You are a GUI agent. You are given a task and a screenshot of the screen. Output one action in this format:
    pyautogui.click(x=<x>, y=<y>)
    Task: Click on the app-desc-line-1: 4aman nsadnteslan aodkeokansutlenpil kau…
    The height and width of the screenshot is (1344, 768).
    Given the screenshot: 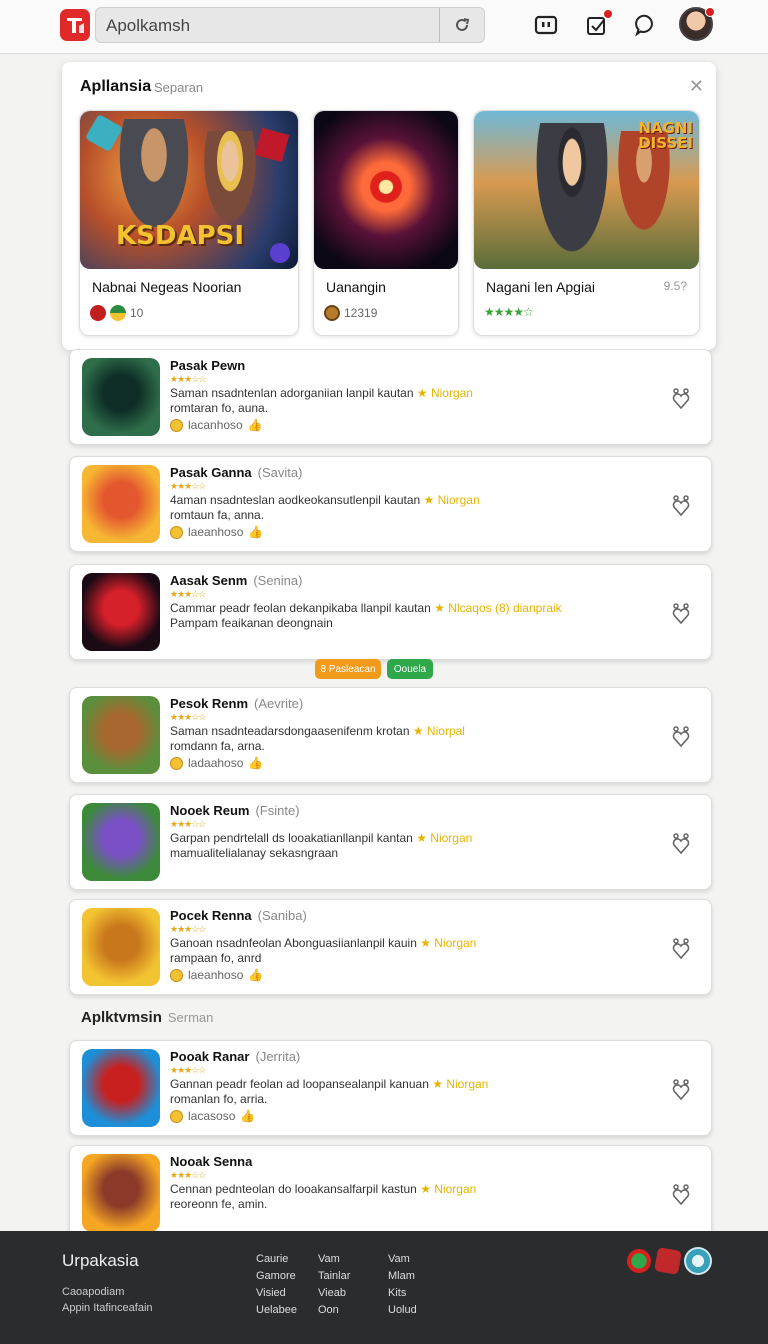 What is the action you would take?
    pyautogui.click(x=295, y=500)
    